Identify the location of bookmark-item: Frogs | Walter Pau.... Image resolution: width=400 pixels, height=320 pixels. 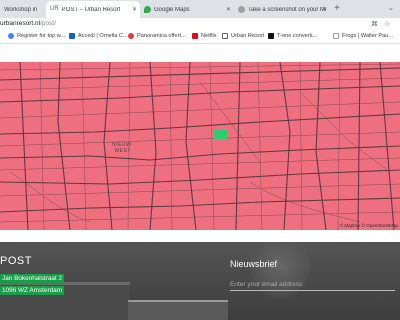
(363, 36).